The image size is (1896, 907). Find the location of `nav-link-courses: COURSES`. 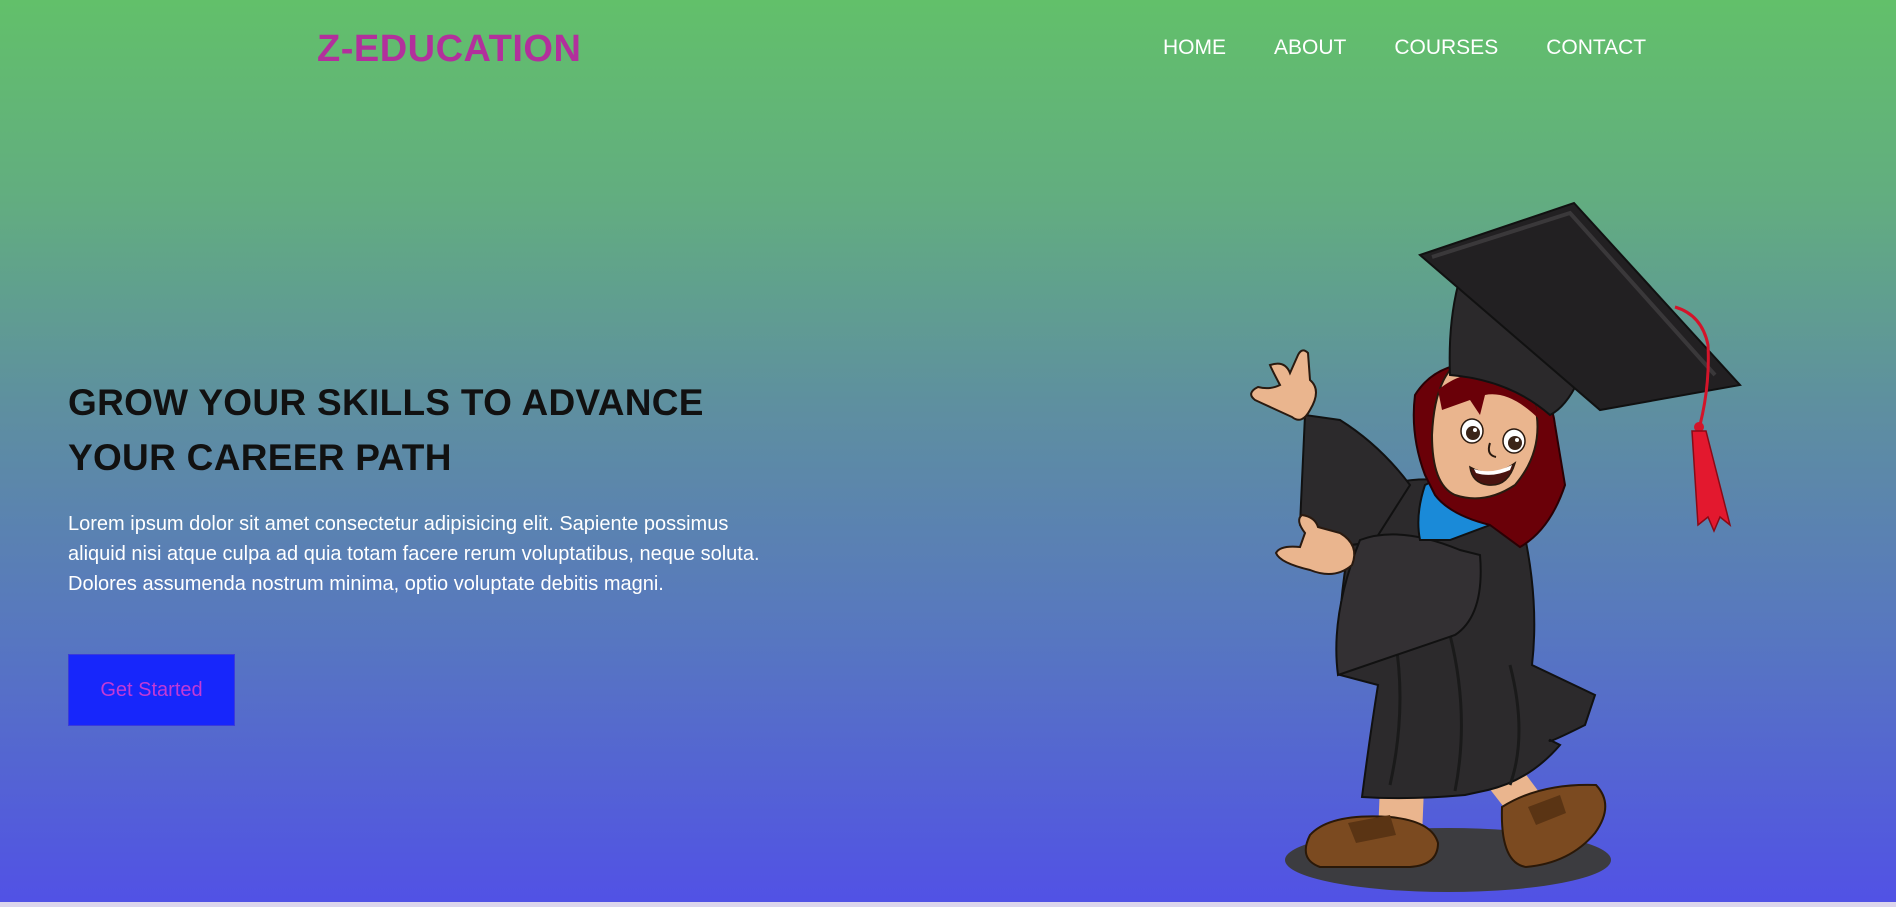

nav-link-courses: COURSES is located at coordinates (1446, 48).